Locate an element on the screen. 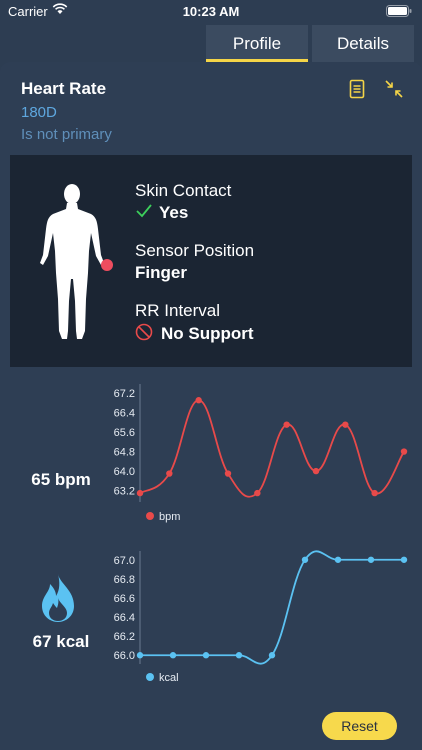 Image resolution: width=422 pixels, height=750 pixels. tab-details: Details is located at coordinates (363, 43).